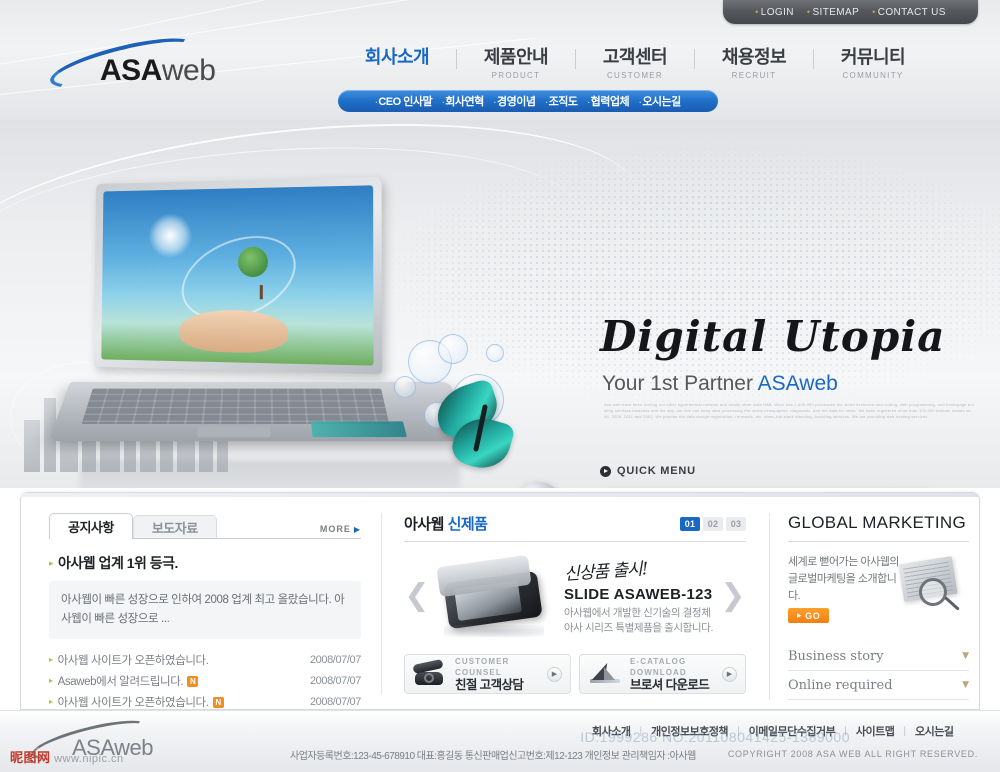 This screenshot has height=772, width=1000. I want to click on nipic-watermark: 昵图网 www.nipic.cn, so click(67, 756).